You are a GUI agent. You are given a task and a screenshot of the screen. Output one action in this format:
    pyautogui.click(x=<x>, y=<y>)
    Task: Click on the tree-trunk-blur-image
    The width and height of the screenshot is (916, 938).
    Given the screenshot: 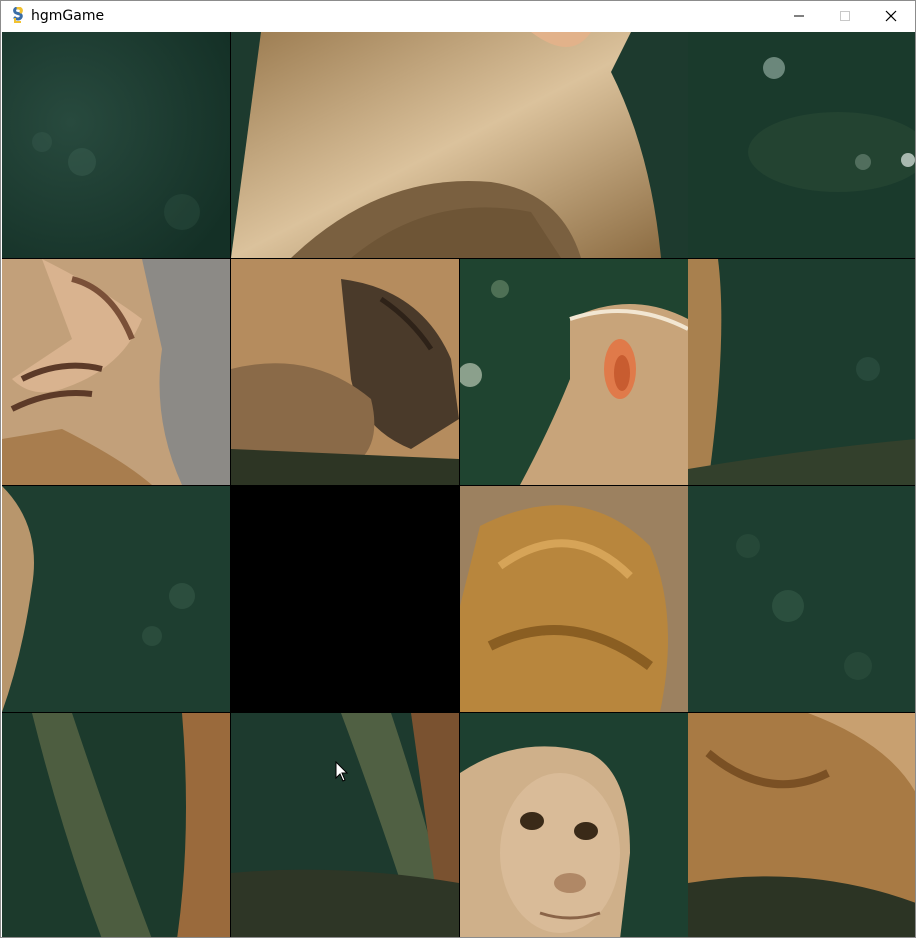 What is the action you would take?
    pyautogui.click(x=116, y=825)
    